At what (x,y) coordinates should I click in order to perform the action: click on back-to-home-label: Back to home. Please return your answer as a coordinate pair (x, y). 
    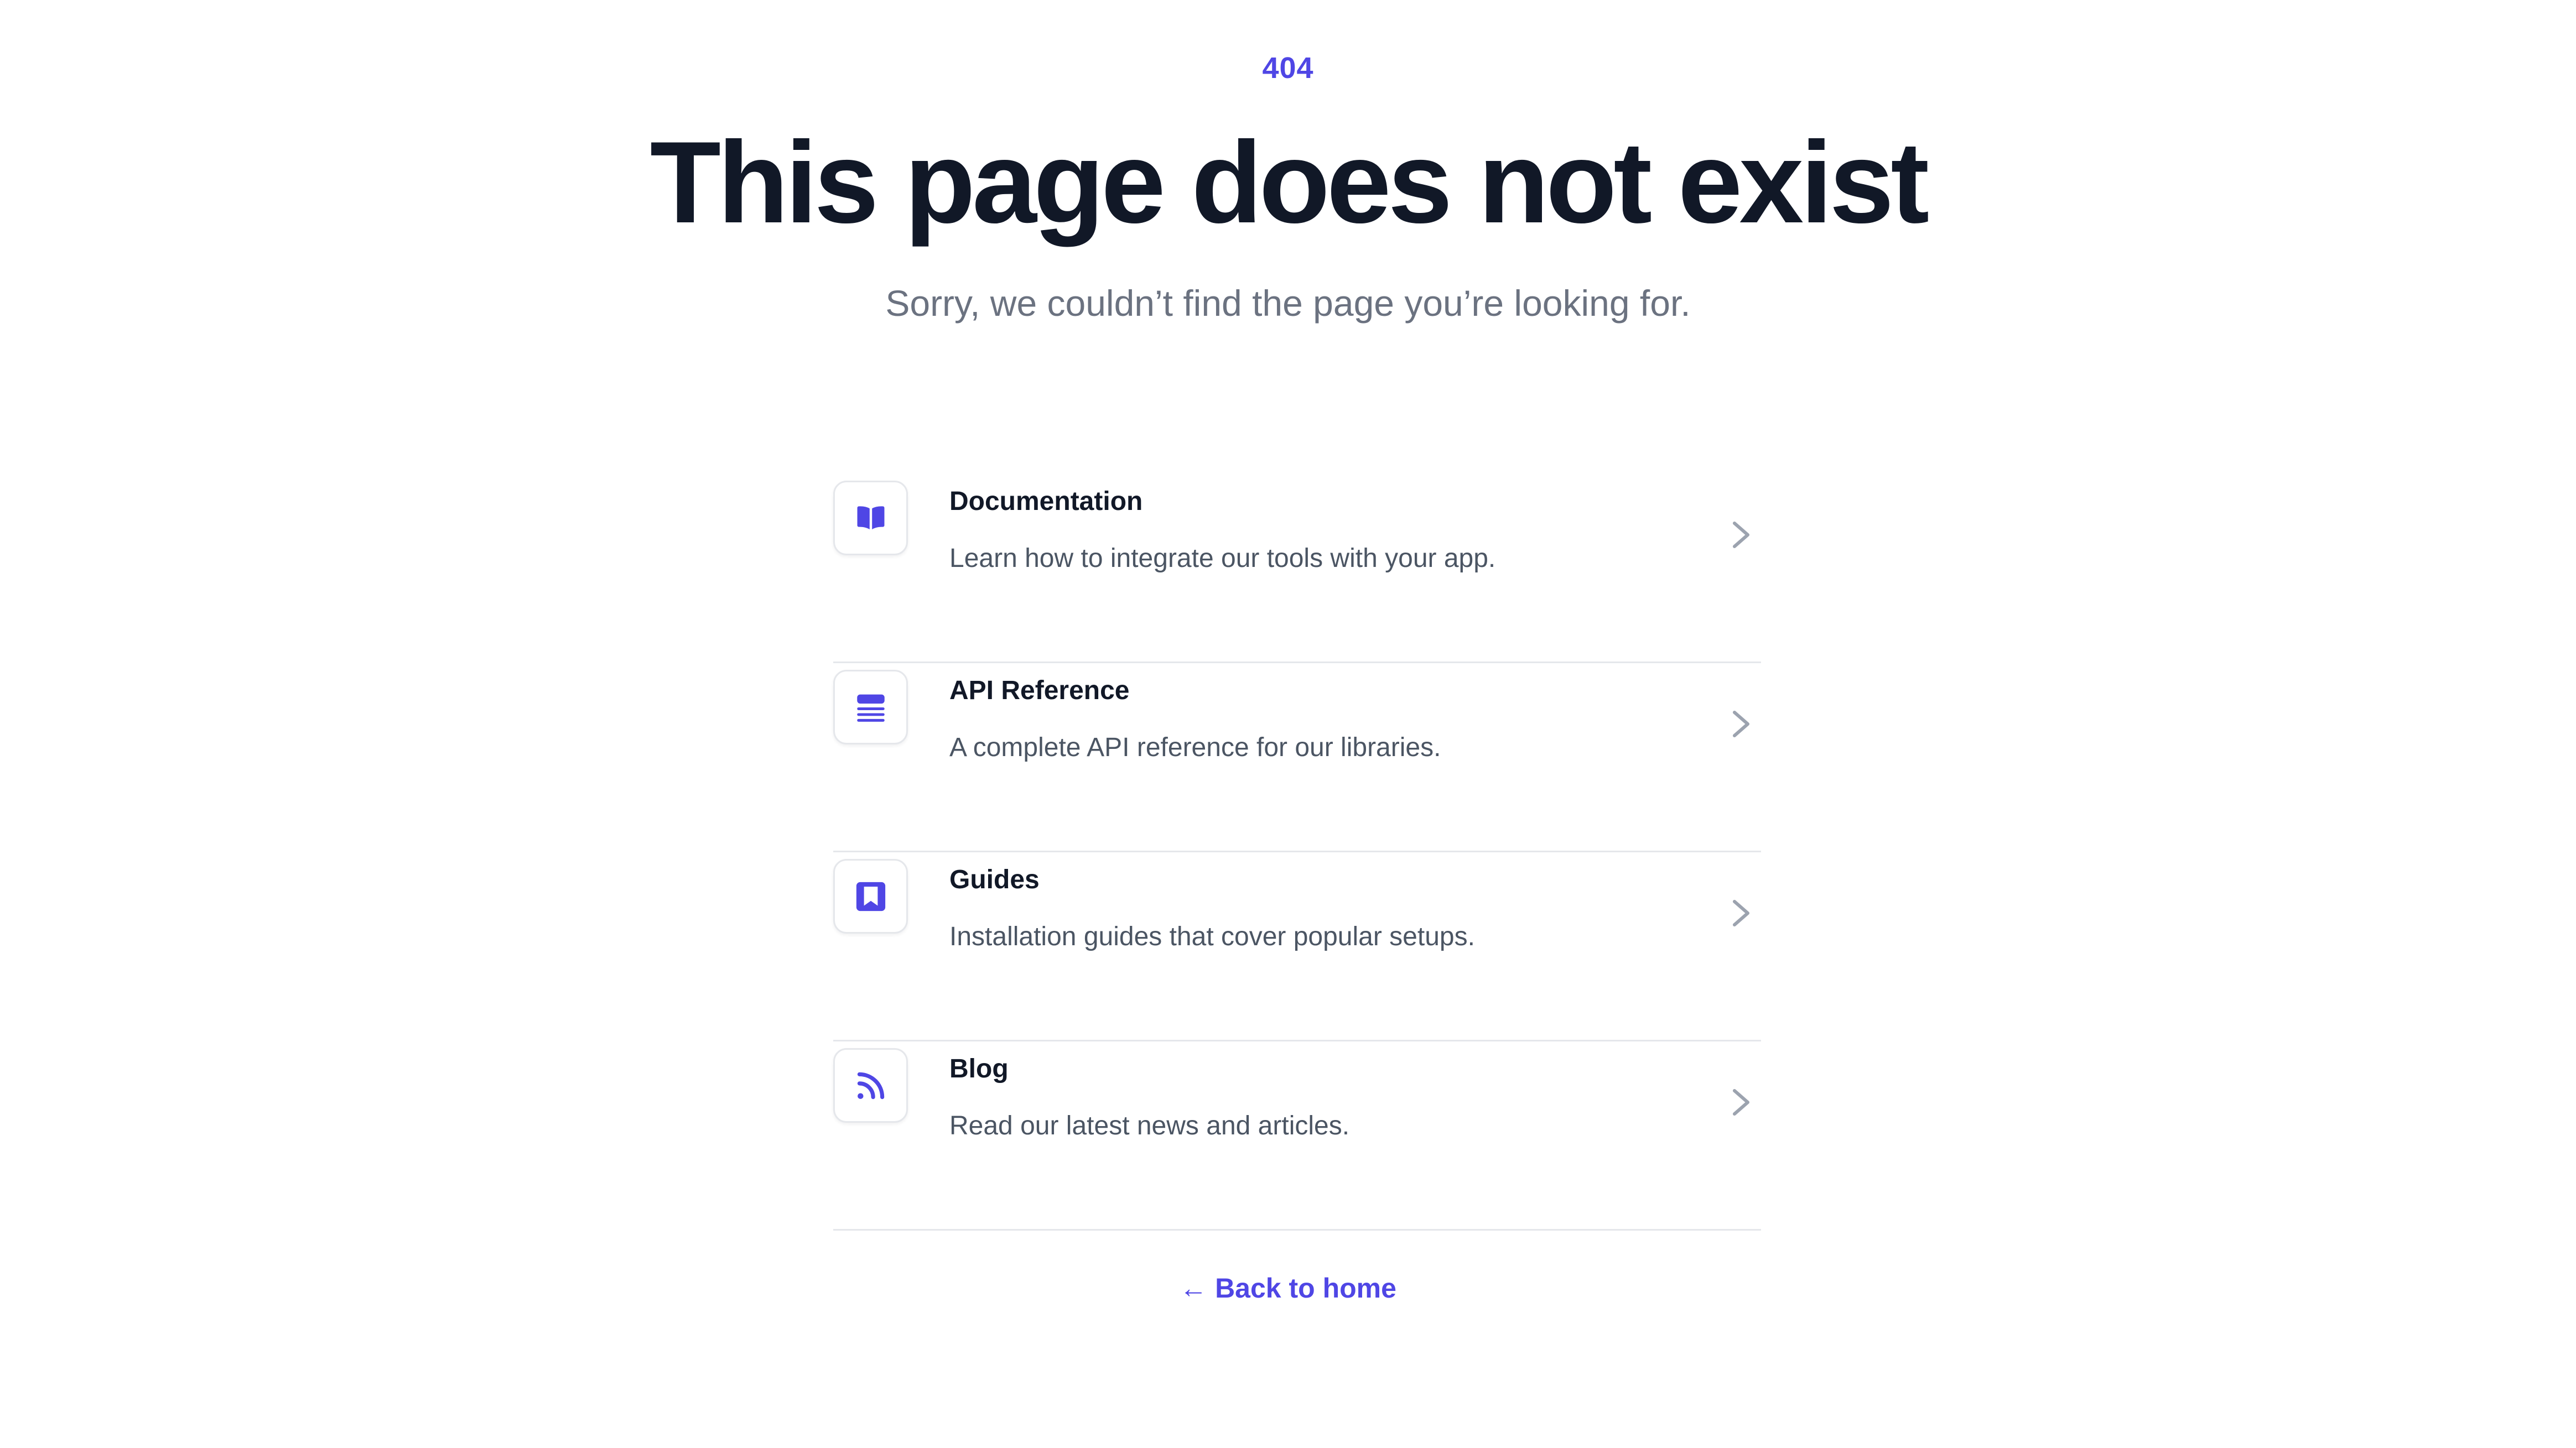
    Looking at the image, I should click on (1305, 1289).